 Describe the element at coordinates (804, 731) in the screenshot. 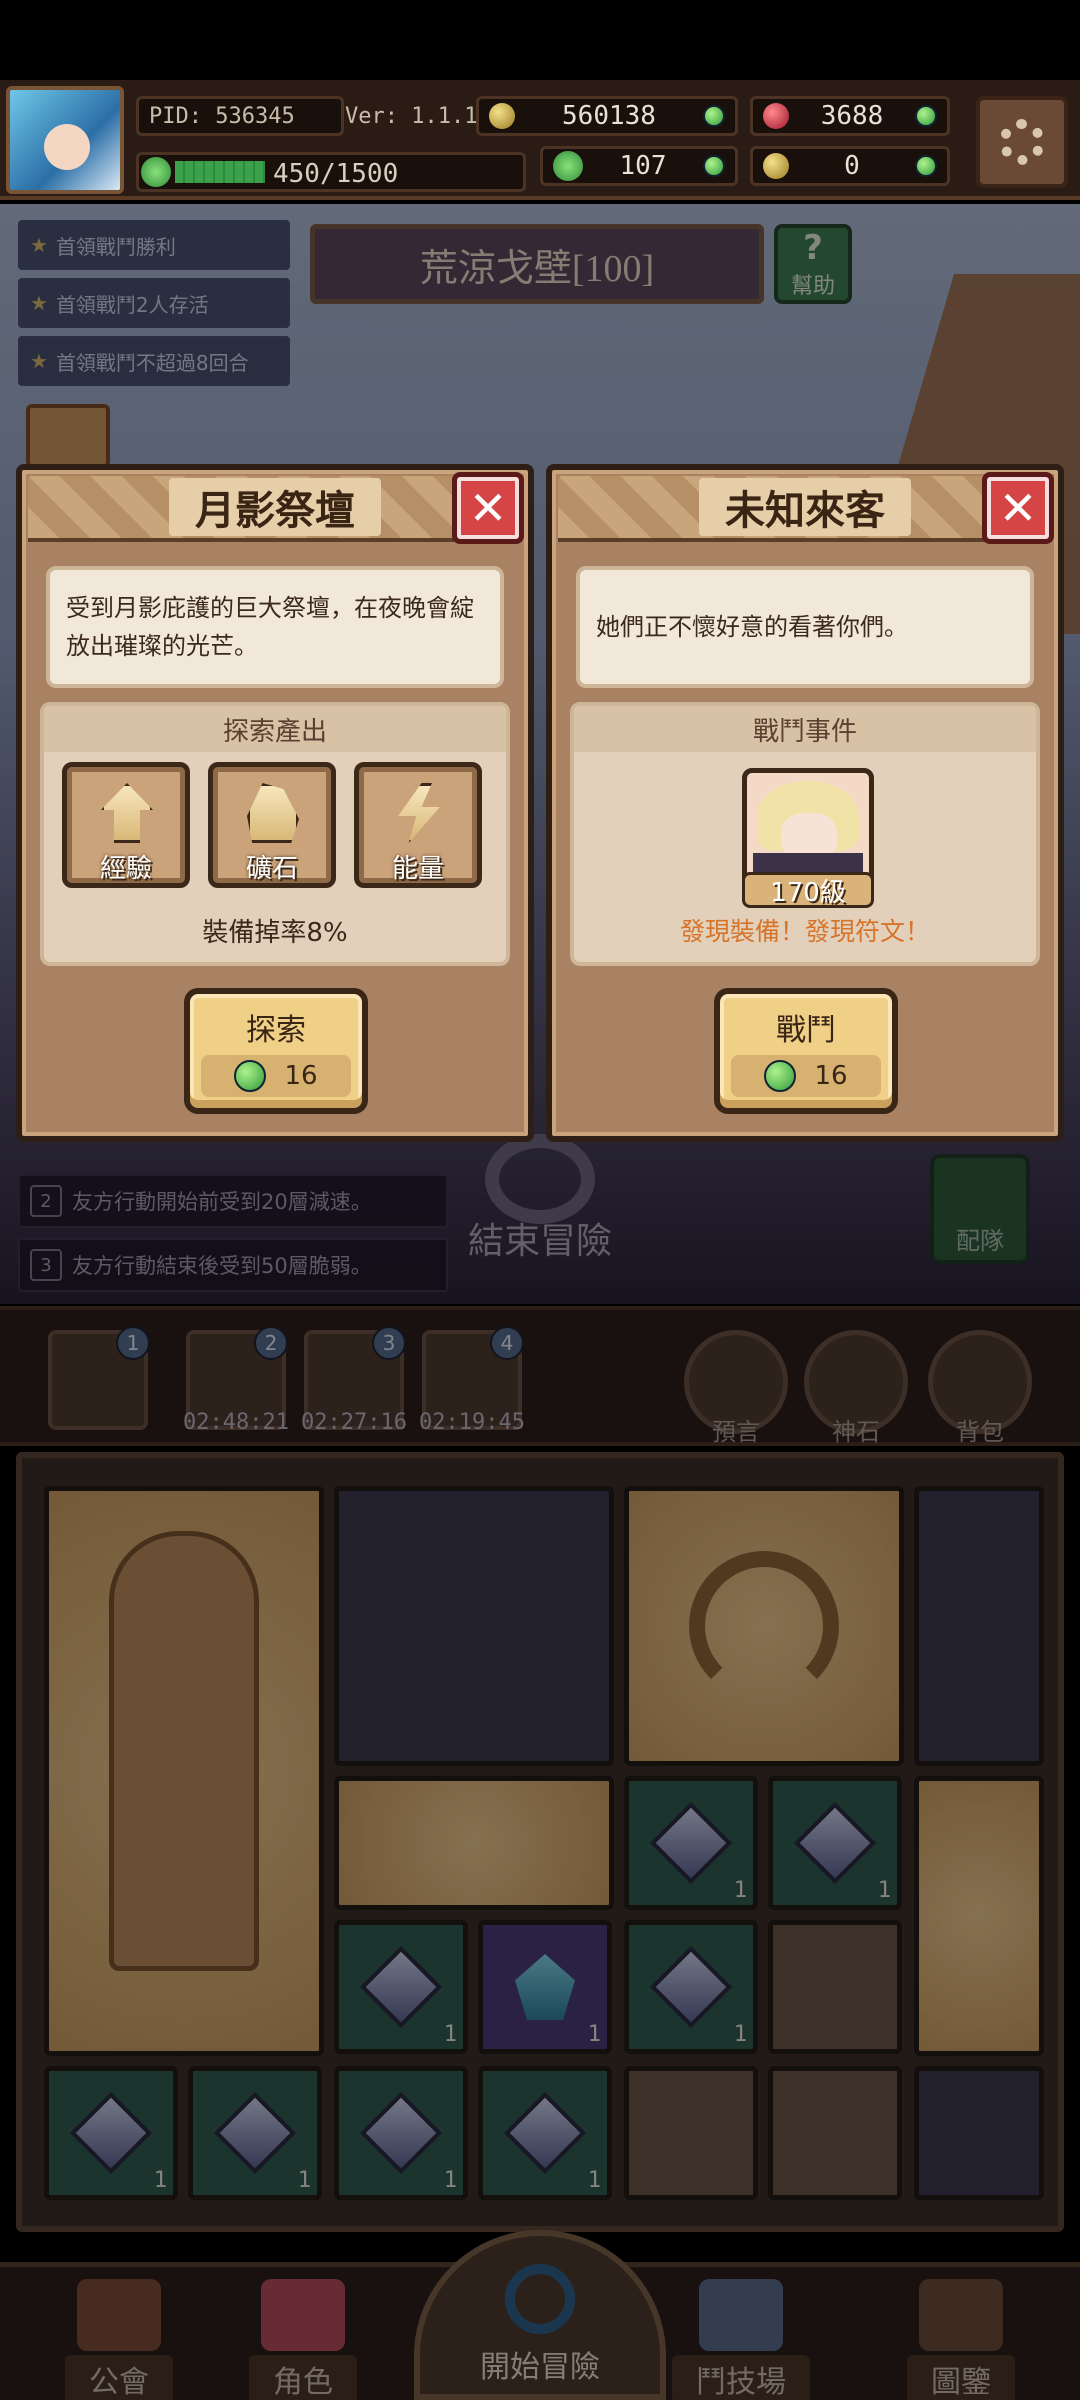

I see `section-title: 戰鬥事件` at that location.